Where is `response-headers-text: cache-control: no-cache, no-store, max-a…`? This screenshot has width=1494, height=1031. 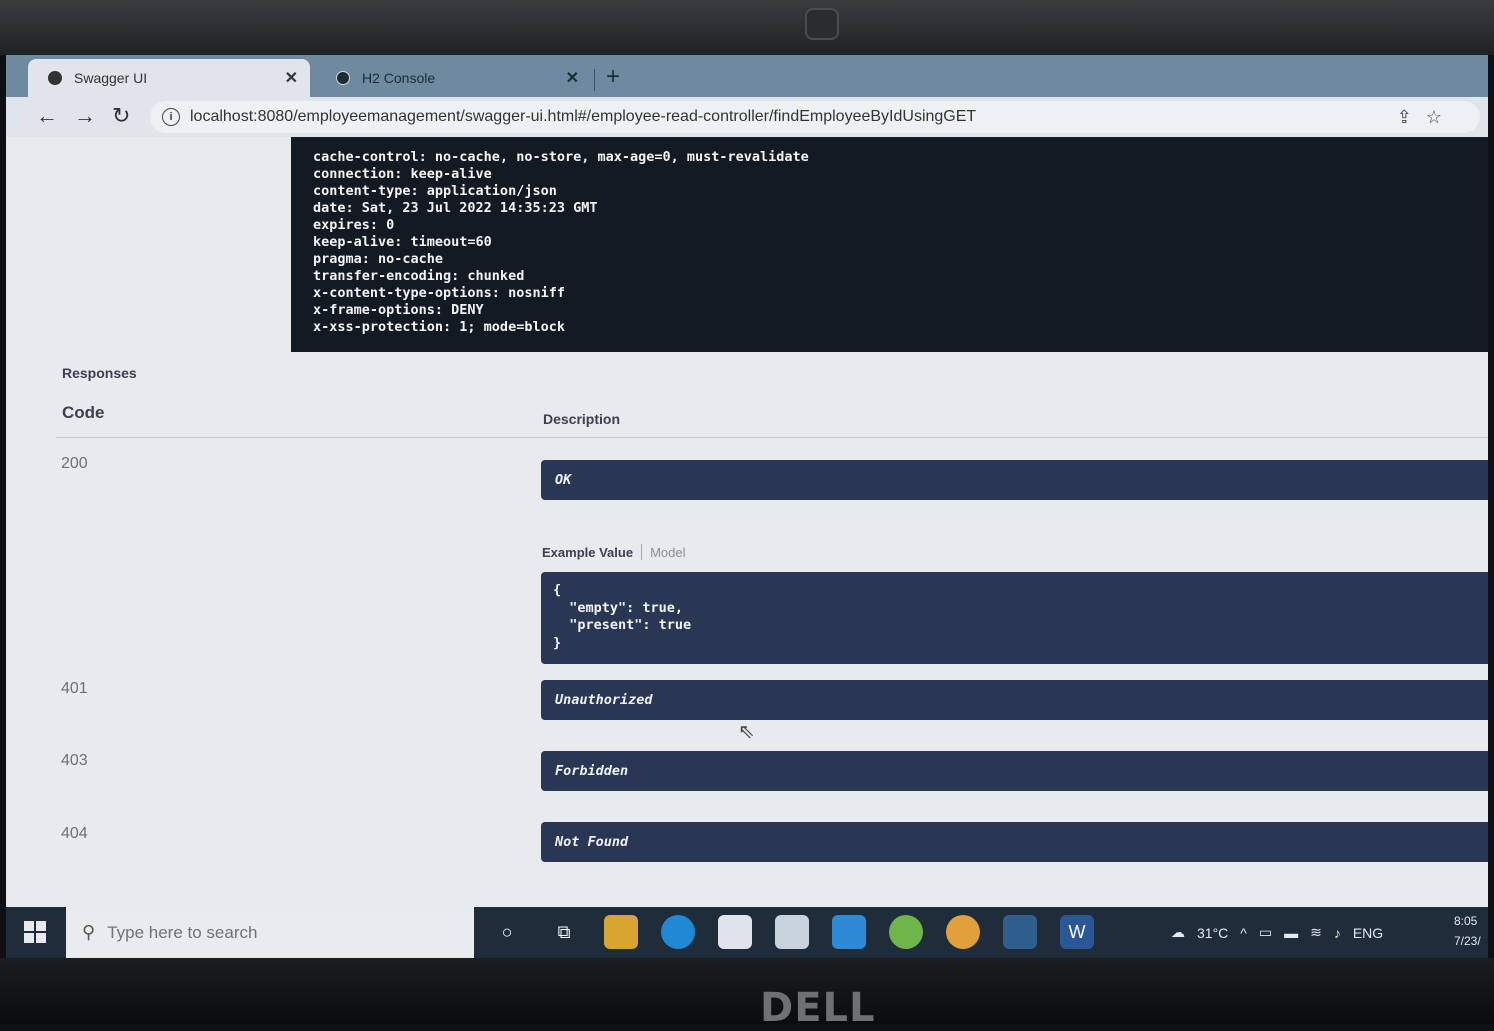
response-headers-text: cache-control: no-cache, no-store, max-a… is located at coordinates (561, 242).